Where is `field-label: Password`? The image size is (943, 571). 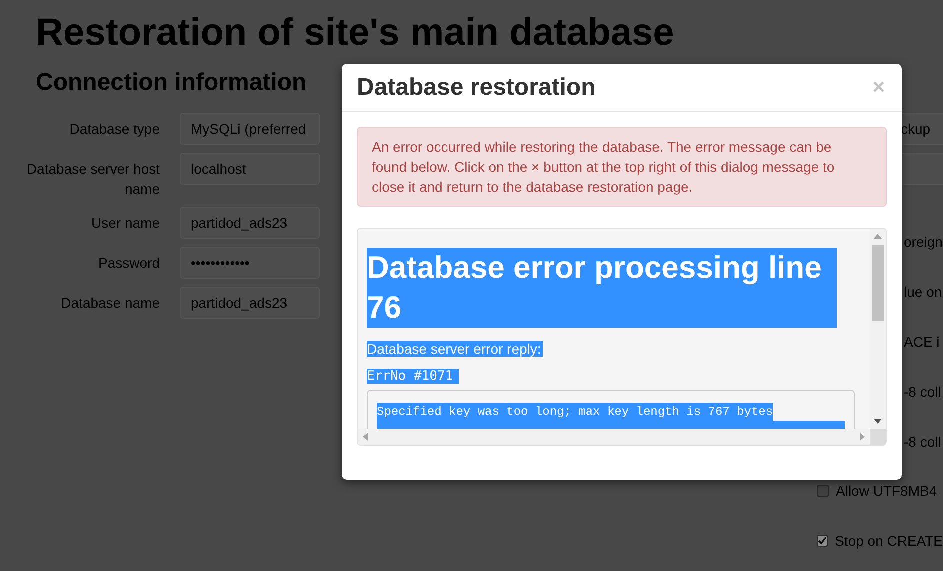 field-label: Password is located at coordinates (129, 263).